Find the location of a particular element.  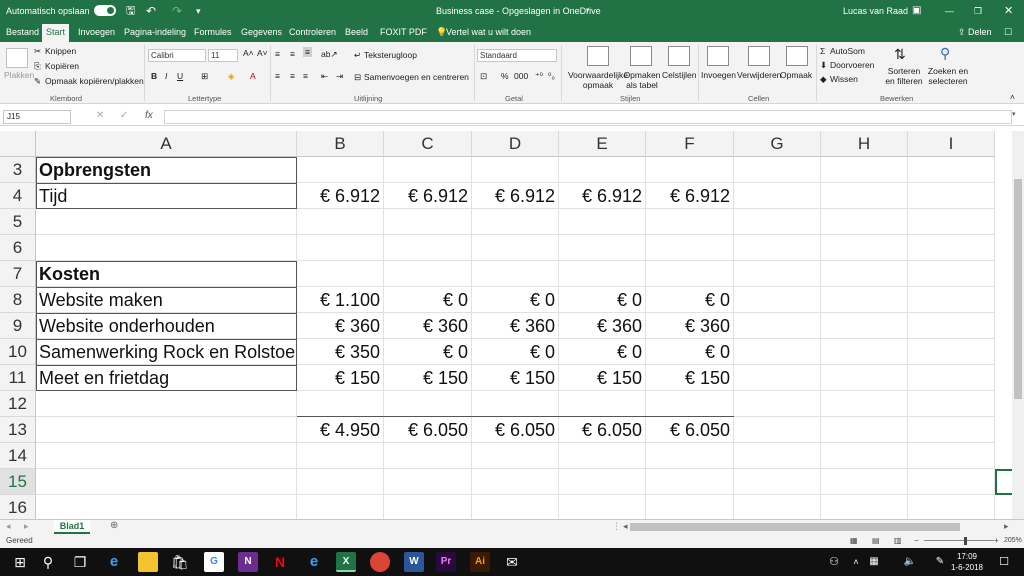

cell-f5 is located at coordinates (690, 222).